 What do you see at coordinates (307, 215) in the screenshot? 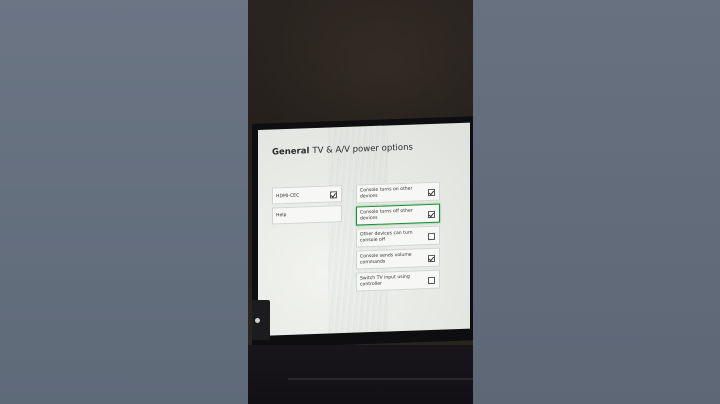
I see `help-option: Help` at bounding box center [307, 215].